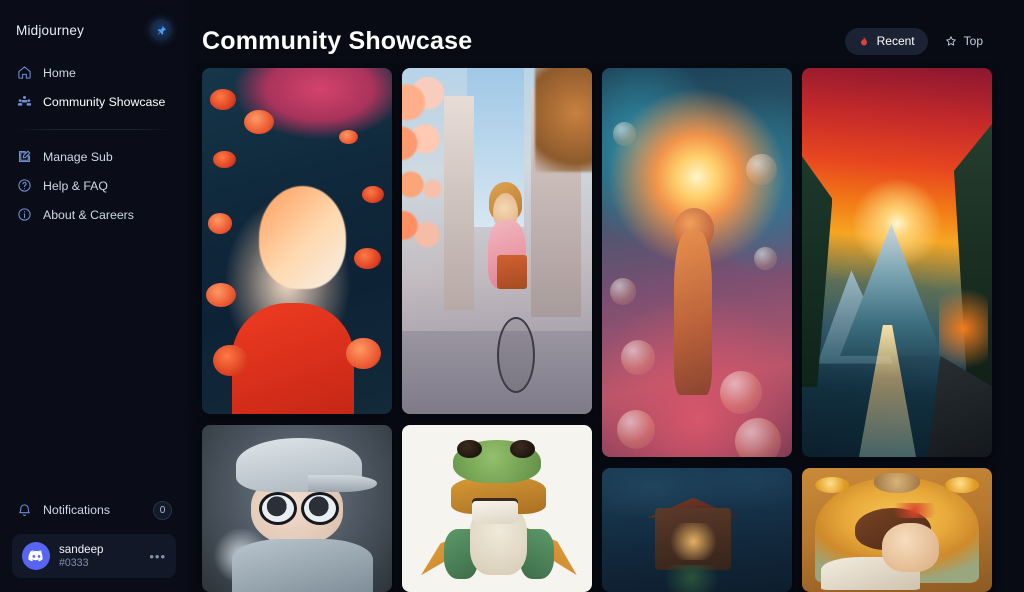 This screenshot has width=1024, height=592. What do you see at coordinates (606, 30) in the screenshot?
I see `topbar: Community Showcase Recent Top` at bounding box center [606, 30].